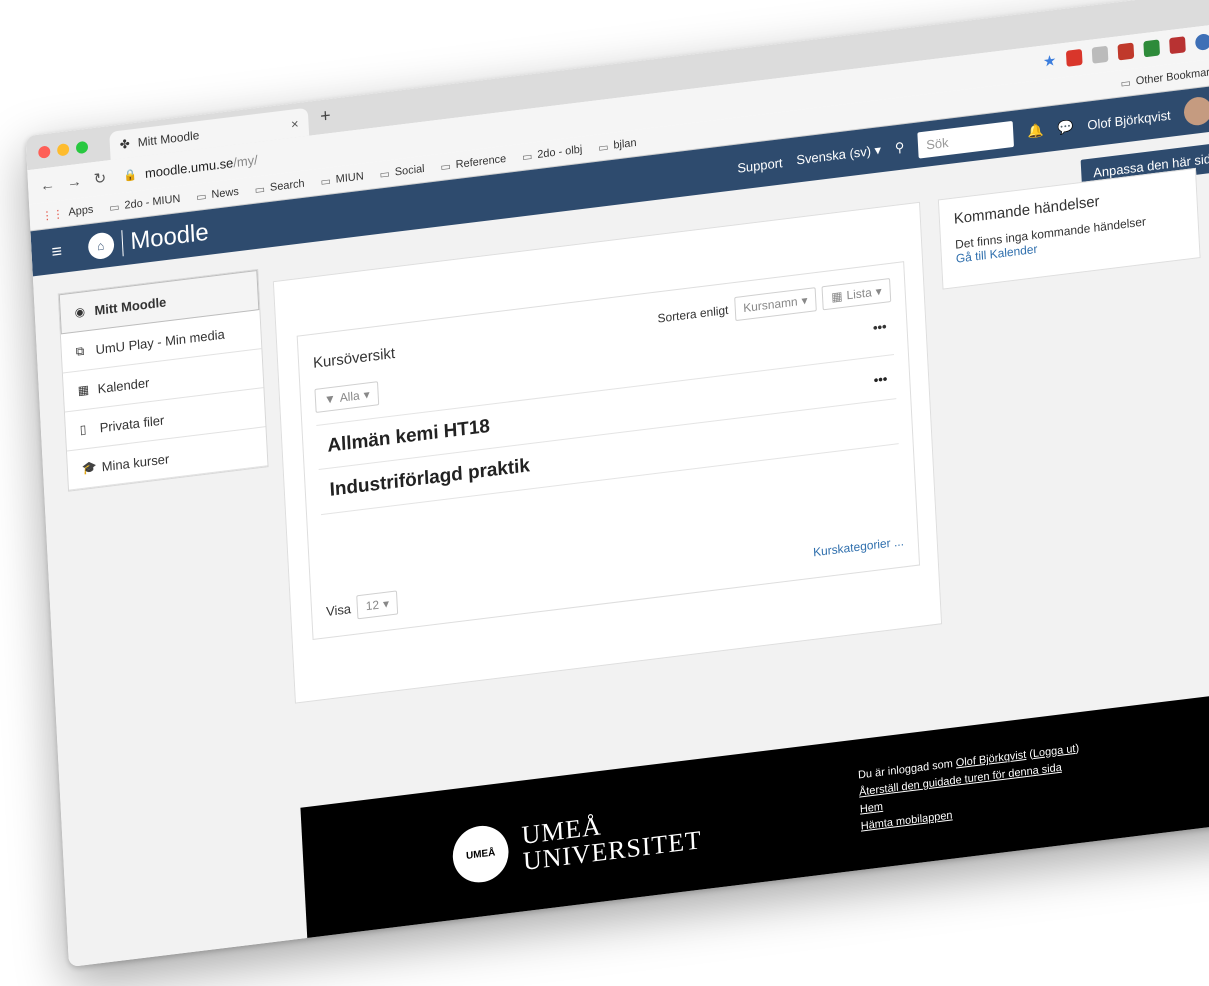  Describe the element at coordinates (74, 181) in the screenshot. I see `forward-icon: →` at that location.